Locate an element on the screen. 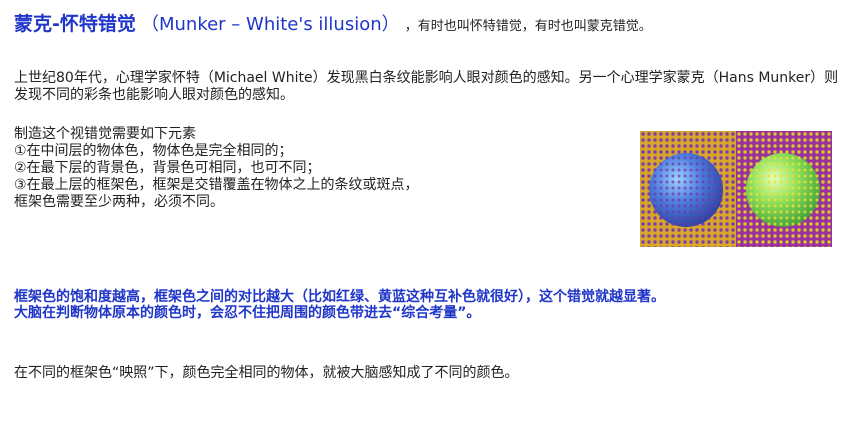 The height and width of the screenshot is (426, 859). page-title-english: （Munker – White's illusion） is located at coordinates (270, 24).